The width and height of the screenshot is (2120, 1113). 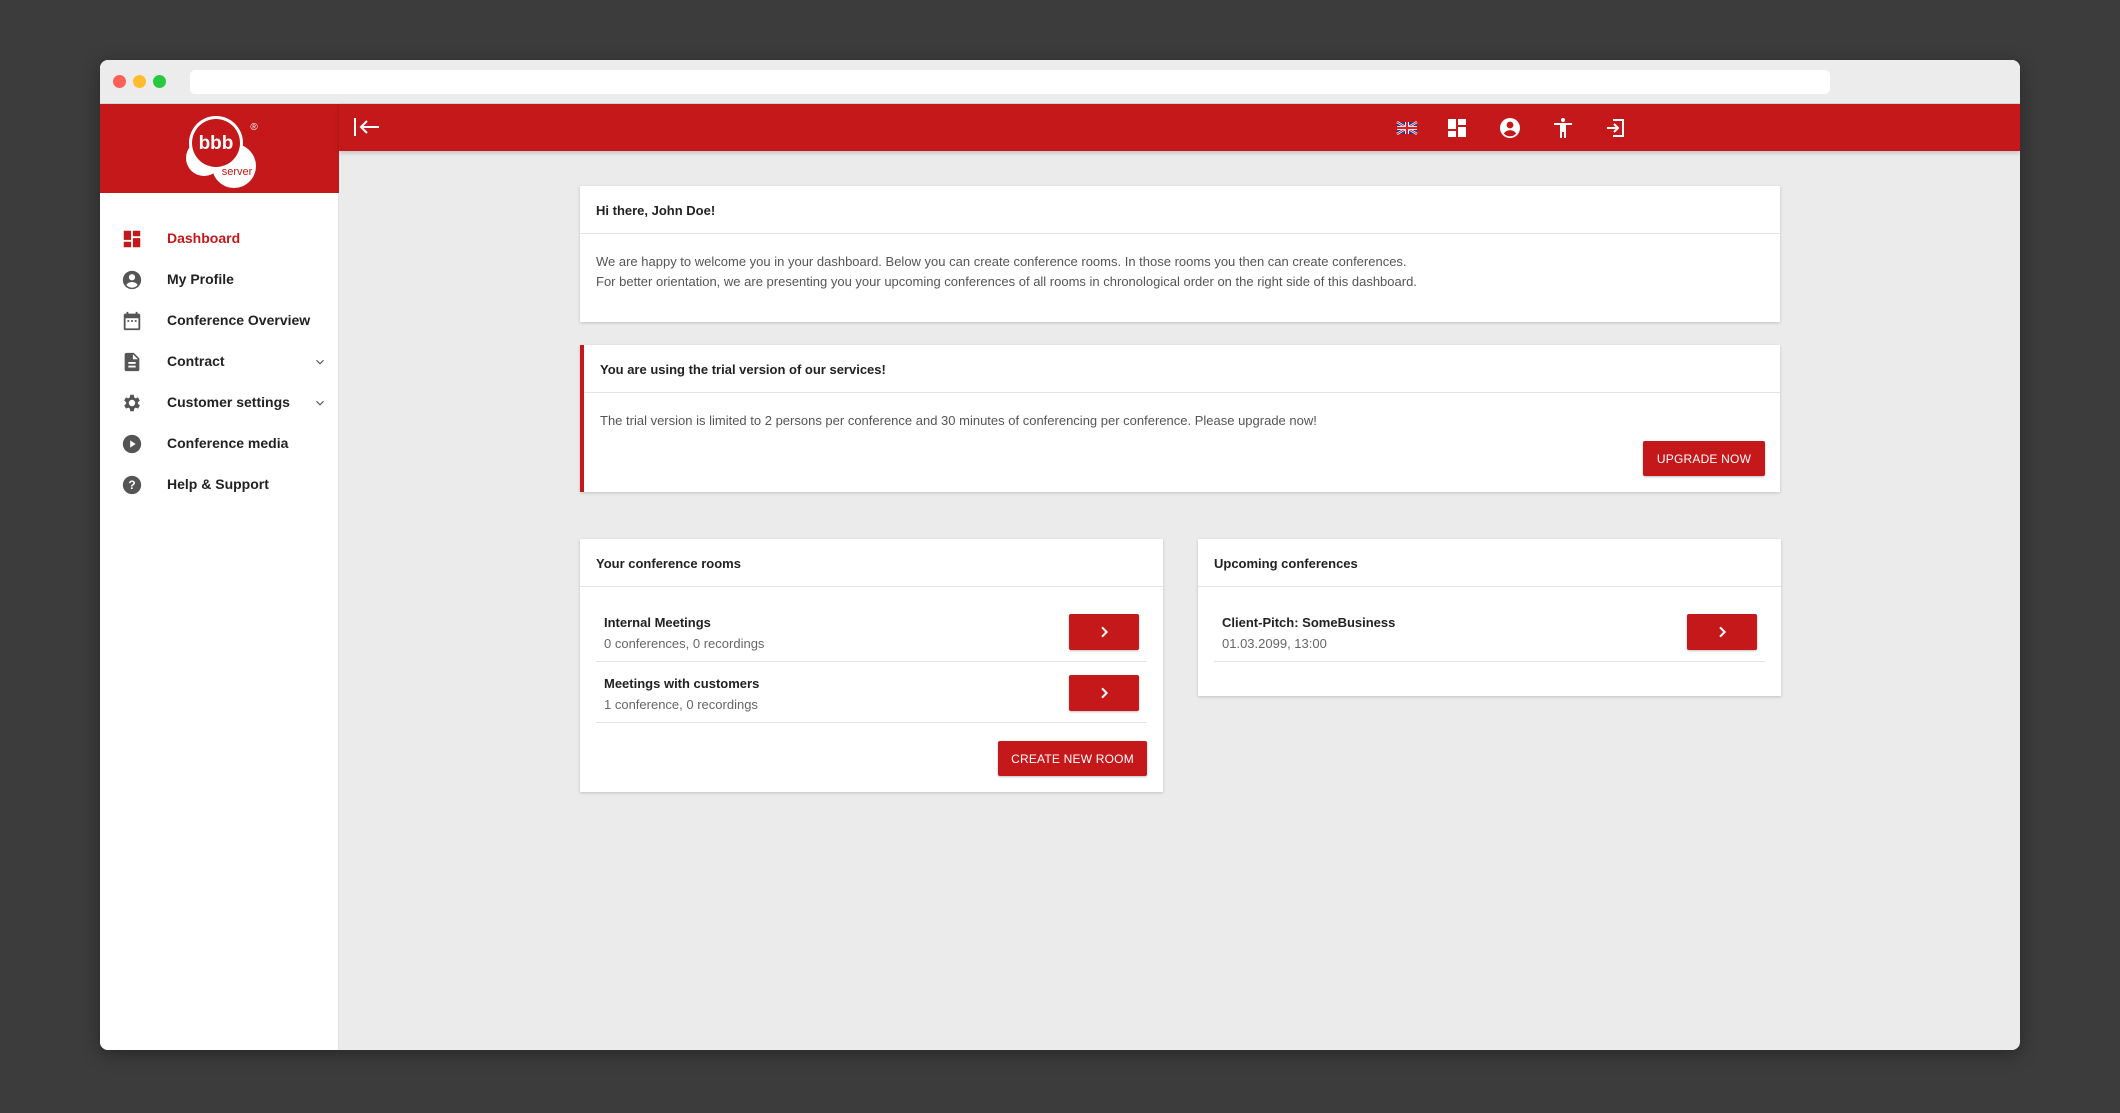 What do you see at coordinates (684, 643) in the screenshot?
I see `room-meta: 0 conferences, 0 recordings` at bounding box center [684, 643].